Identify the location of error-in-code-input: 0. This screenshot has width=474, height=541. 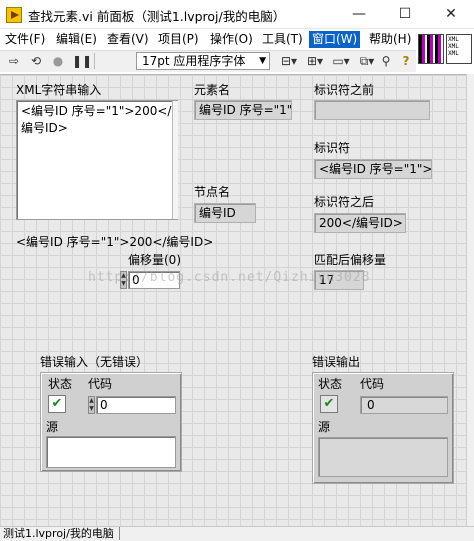
(136, 405).